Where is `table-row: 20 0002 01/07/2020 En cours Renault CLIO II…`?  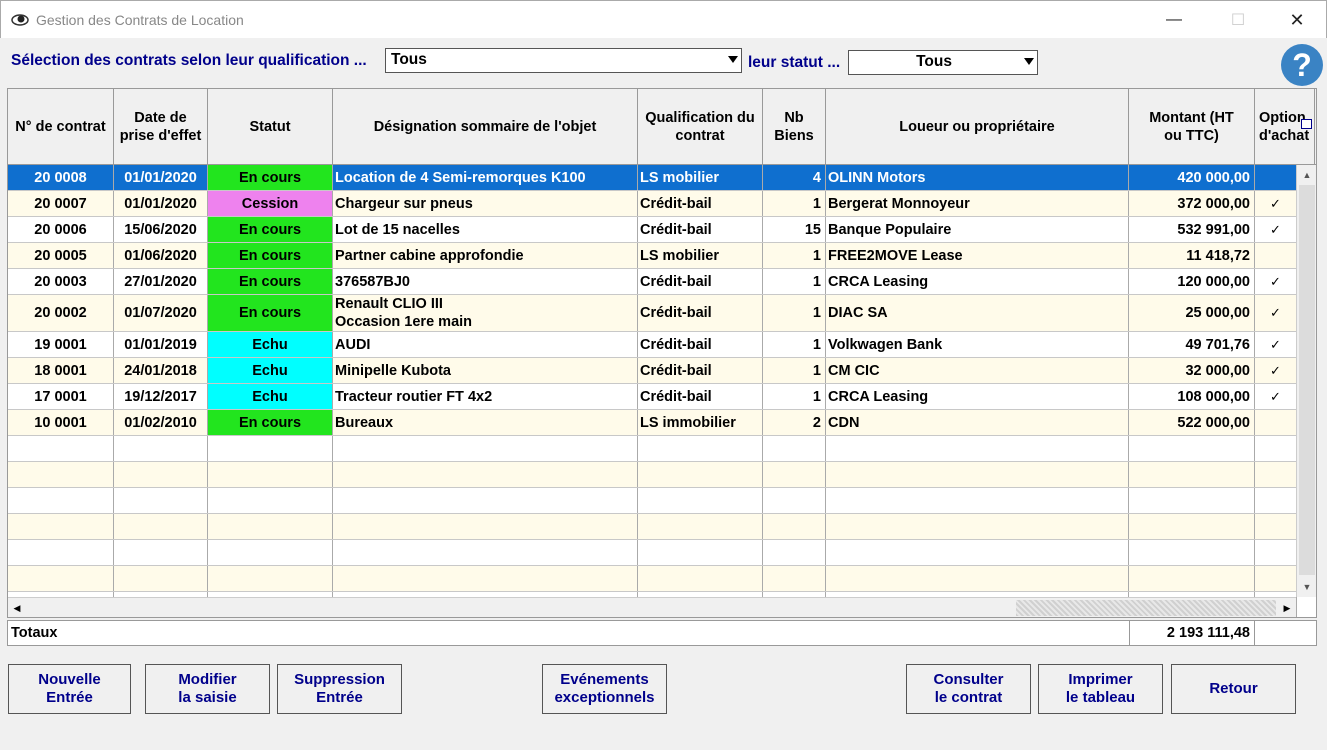 table-row: 20 0002 01/07/2020 En cours Renault CLIO II… is located at coordinates (653, 313).